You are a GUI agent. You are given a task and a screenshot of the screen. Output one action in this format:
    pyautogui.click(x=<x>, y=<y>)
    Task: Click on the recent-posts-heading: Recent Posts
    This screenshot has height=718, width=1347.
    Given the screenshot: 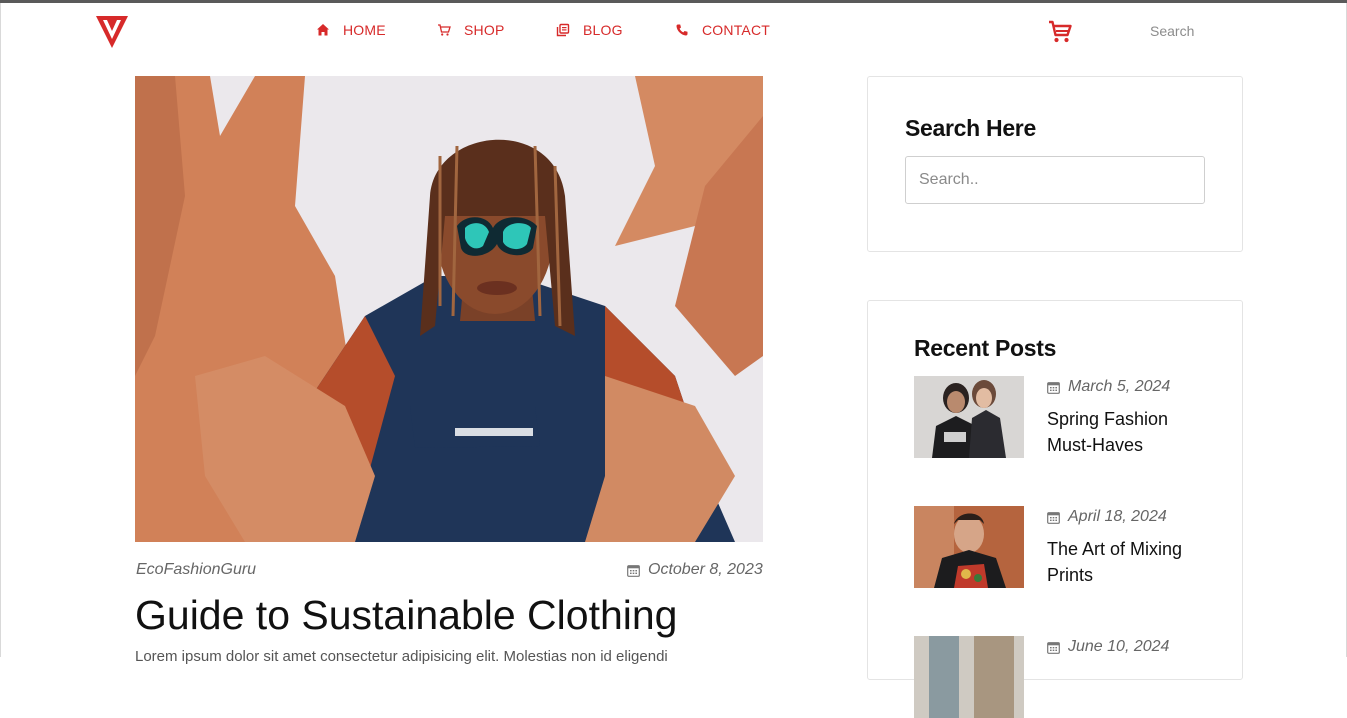 What is the action you would take?
    pyautogui.click(x=985, y=348)
    